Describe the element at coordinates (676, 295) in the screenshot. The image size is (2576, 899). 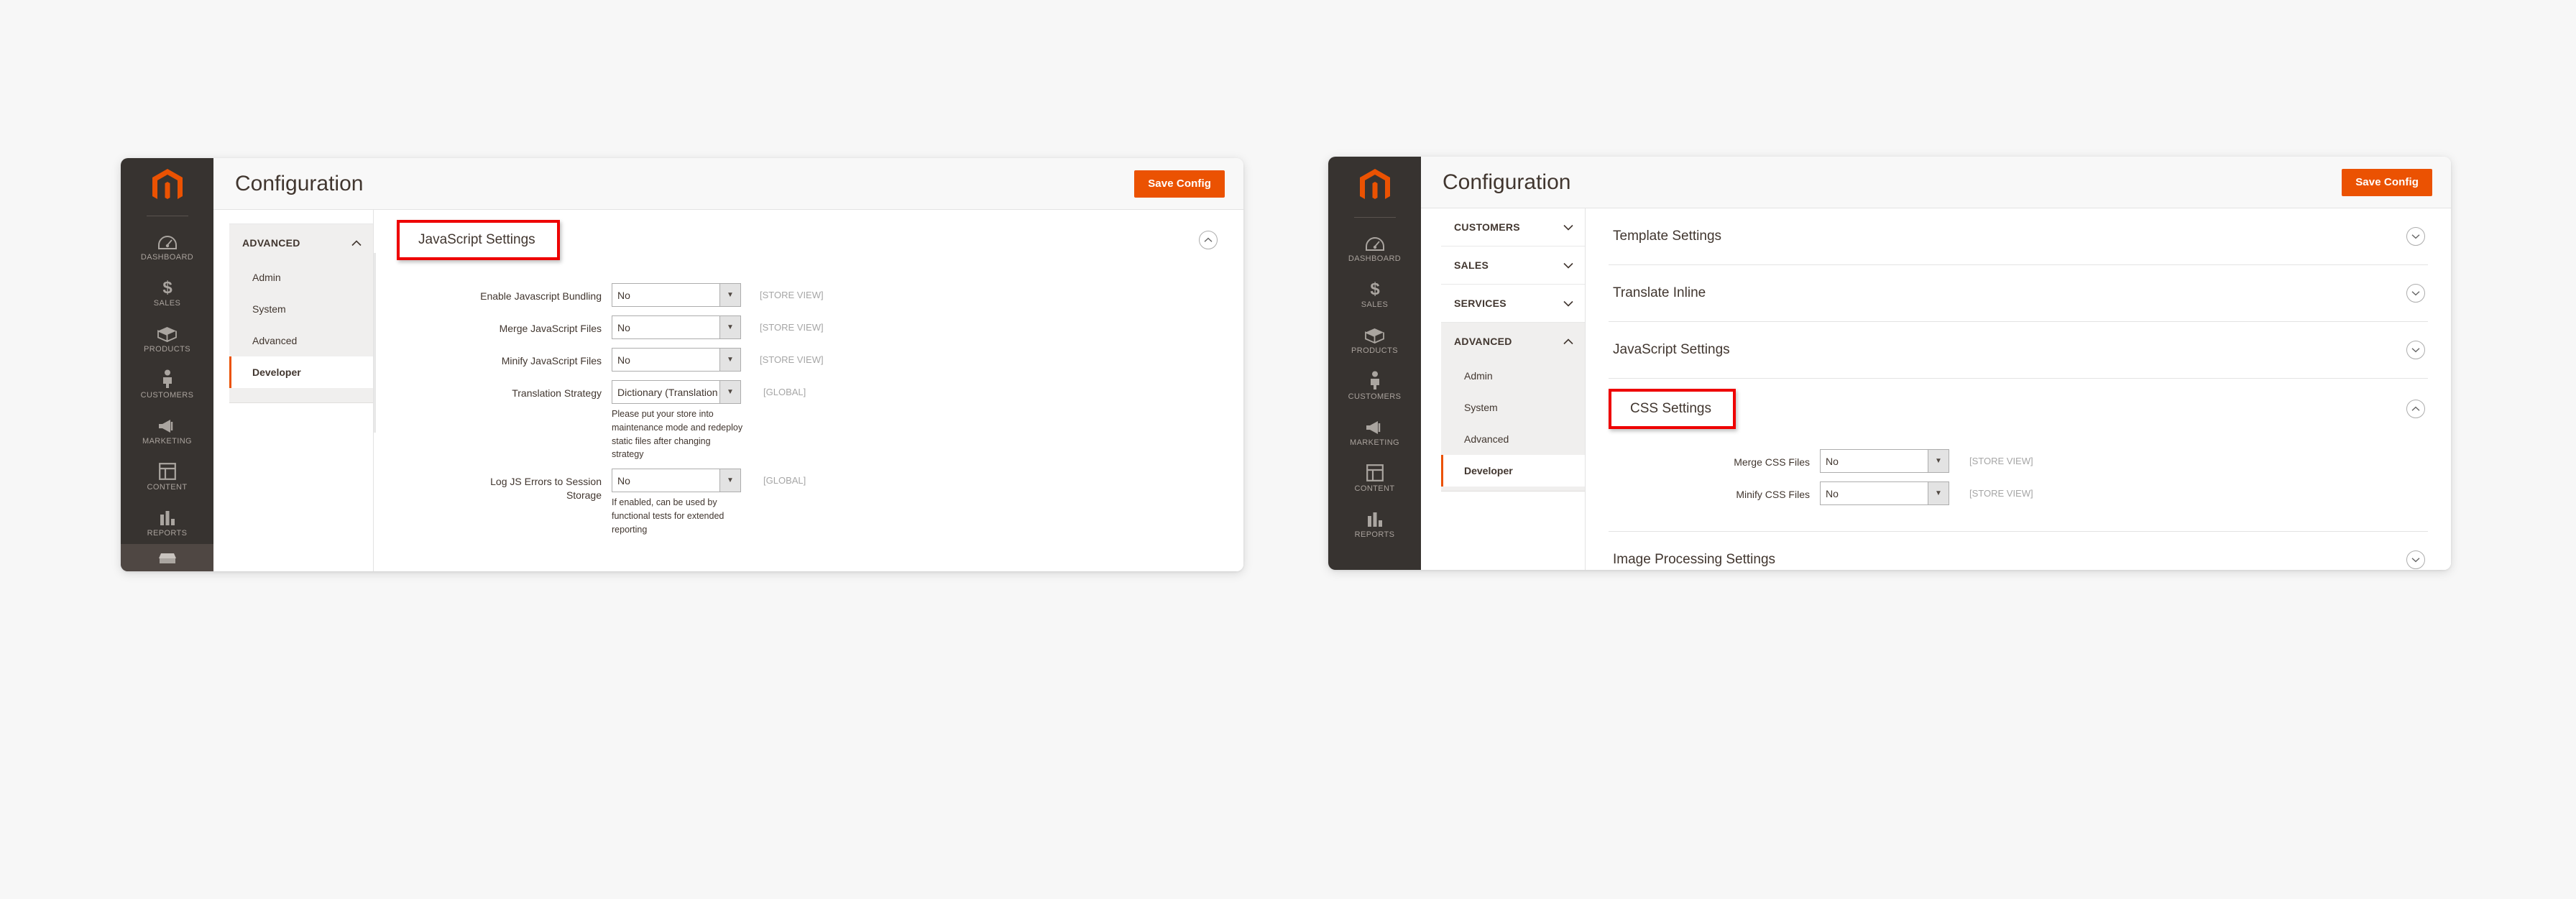
I see `enable-javascript-bundling-select: No ▼` at that location.